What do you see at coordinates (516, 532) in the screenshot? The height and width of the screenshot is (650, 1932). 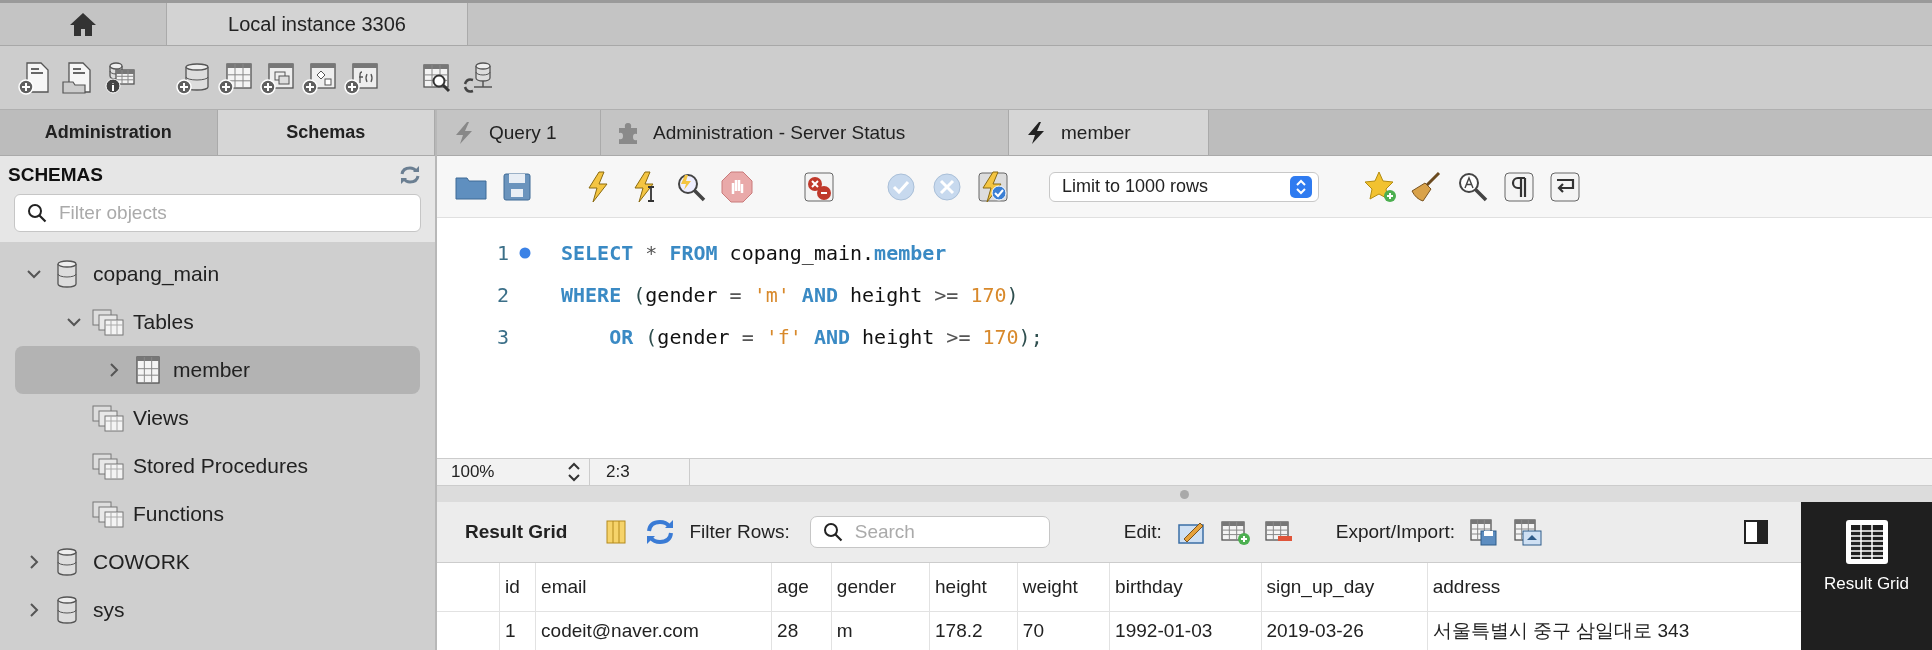 I see `panel-title: Result Grid` at bounding box center [516, 532].